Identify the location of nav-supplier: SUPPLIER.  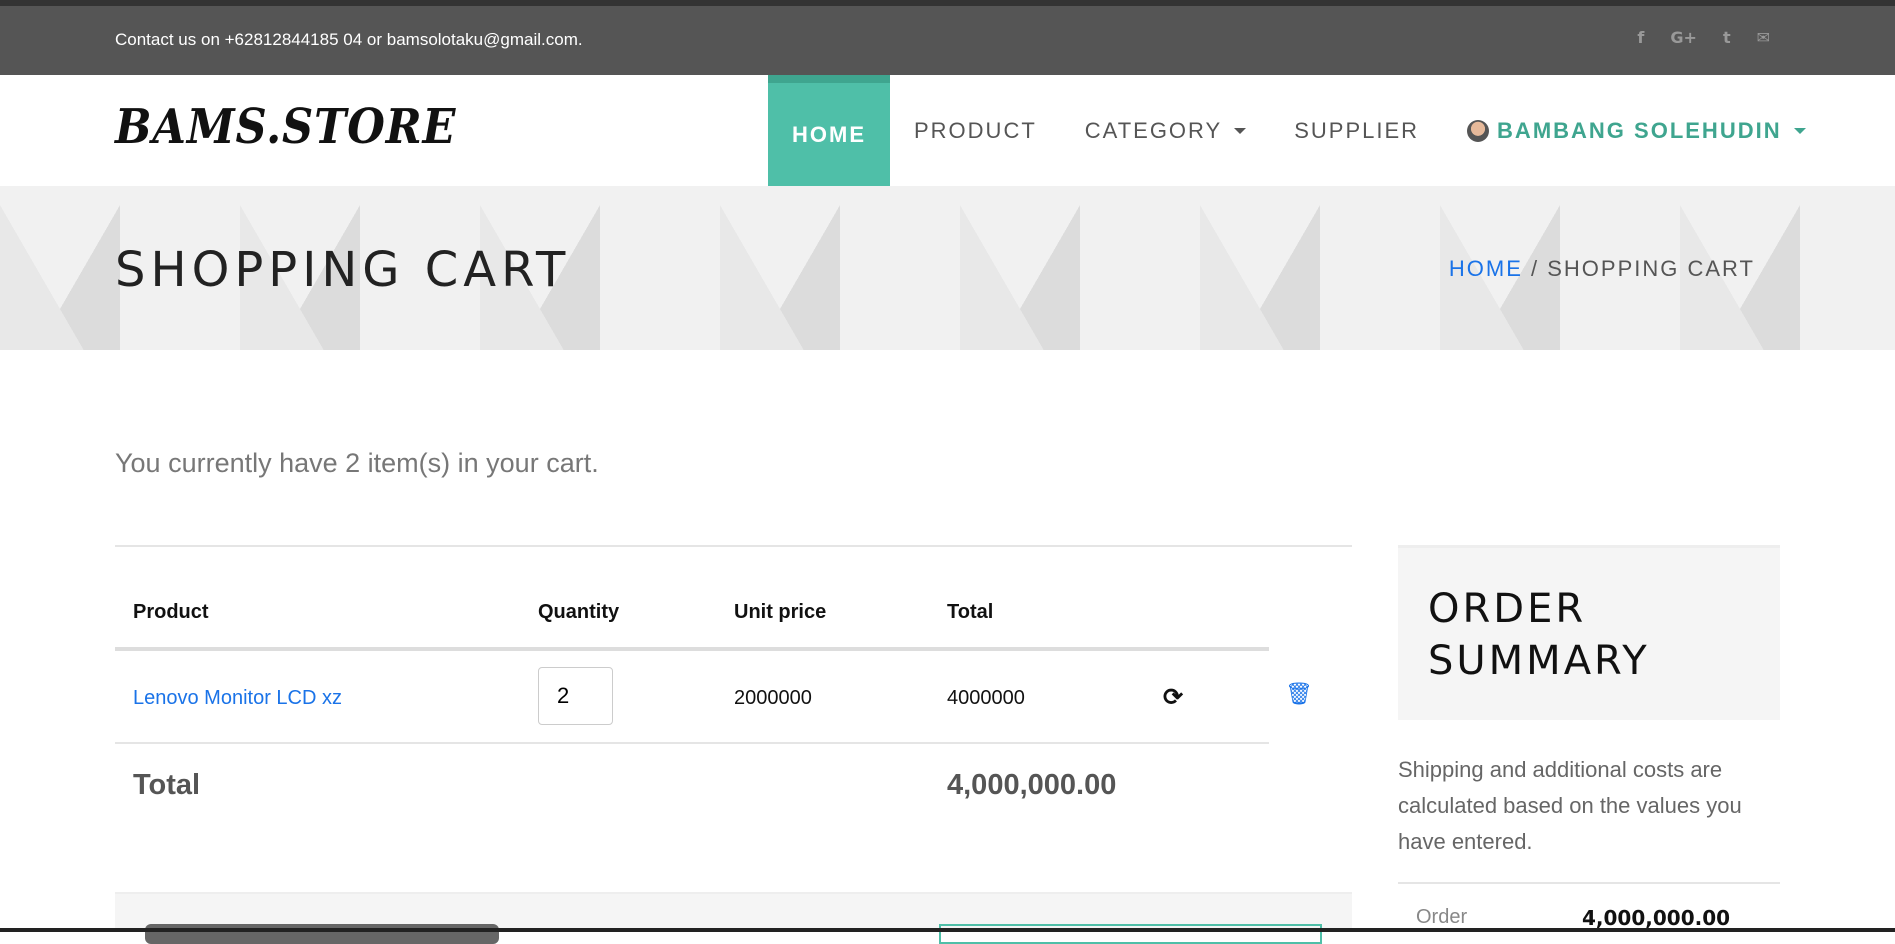
(1356, 130).